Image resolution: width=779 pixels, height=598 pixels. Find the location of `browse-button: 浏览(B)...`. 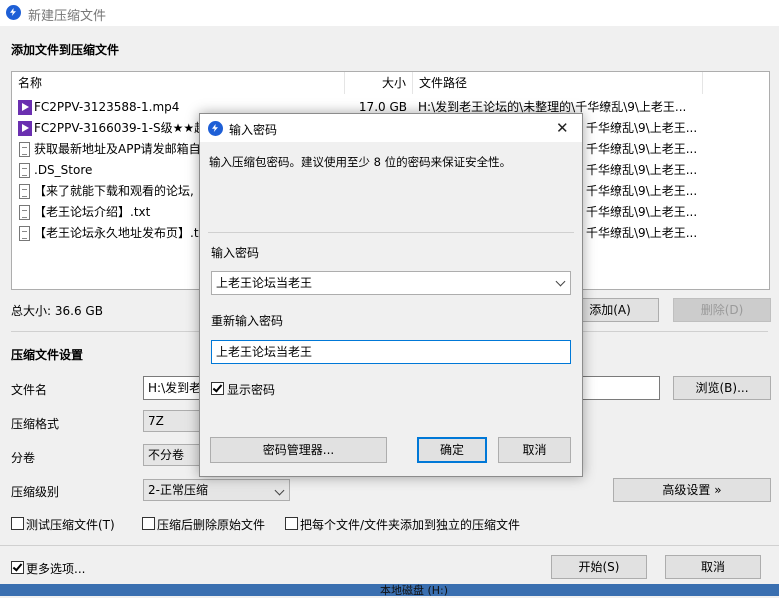

browse-button: 浏览(B)... is located at coordinates (722, 388).